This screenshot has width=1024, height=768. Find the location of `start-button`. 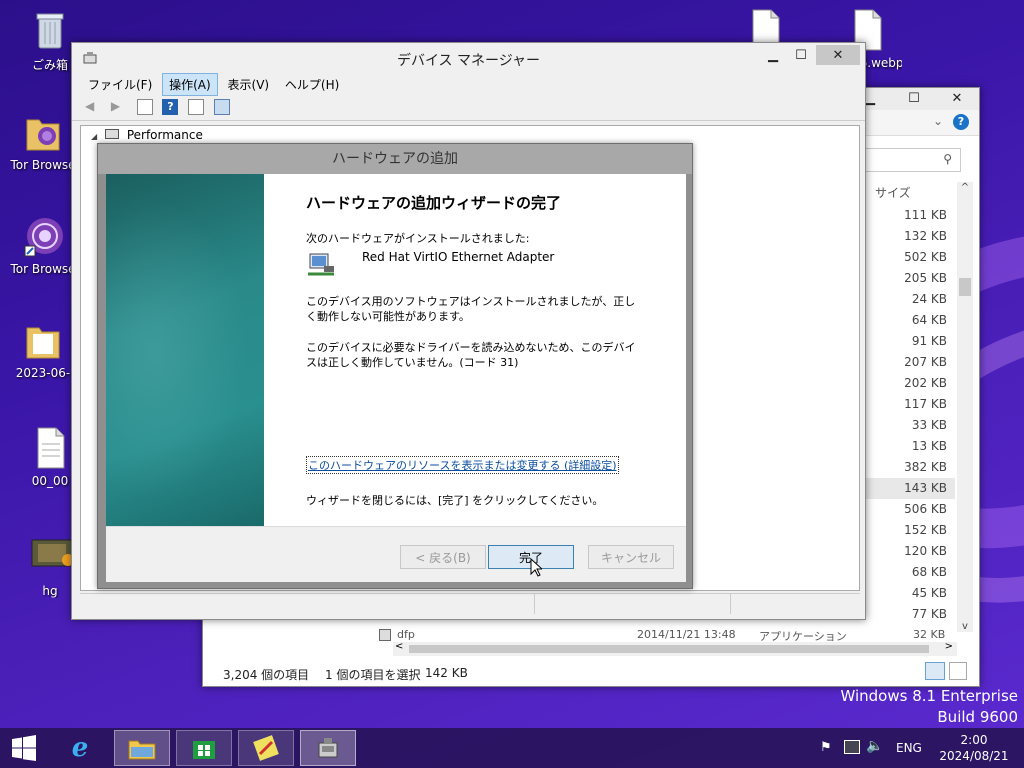

start-button is located at coordinates (24, 748).